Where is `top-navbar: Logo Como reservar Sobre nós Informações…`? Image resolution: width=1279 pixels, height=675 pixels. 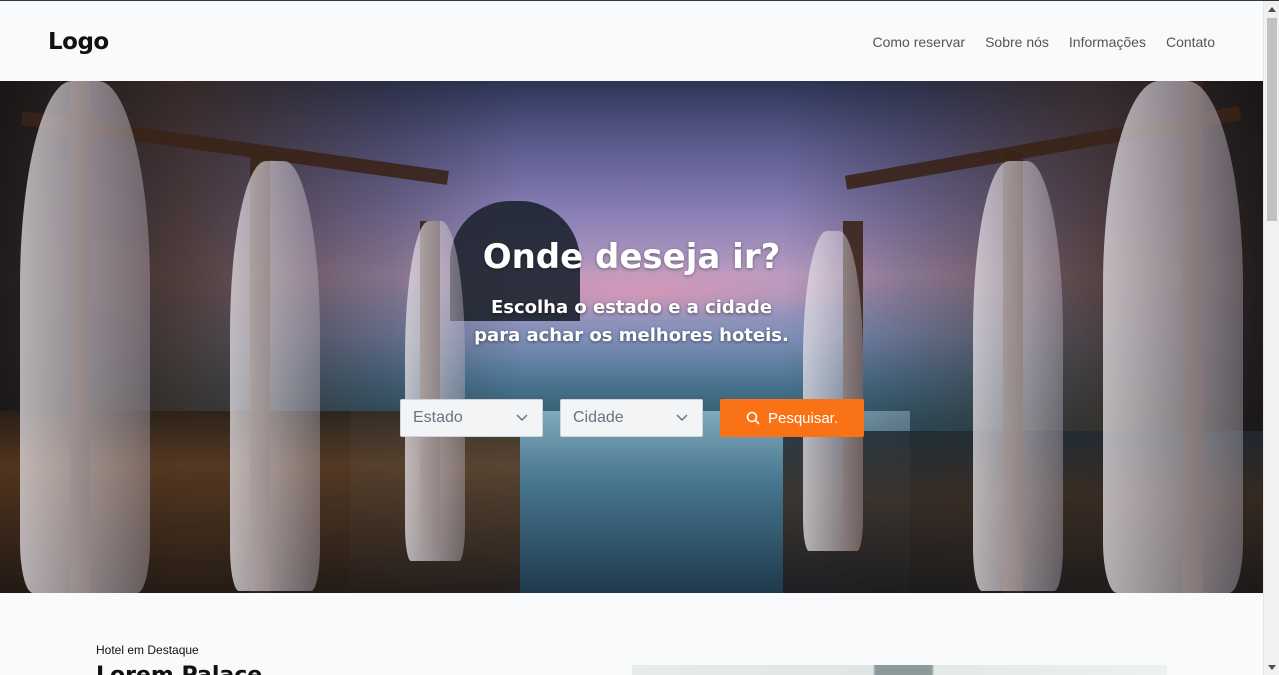
top-navbar: Logo Como reservar Sobre nós Informações… is located at coordinates (631, 41).